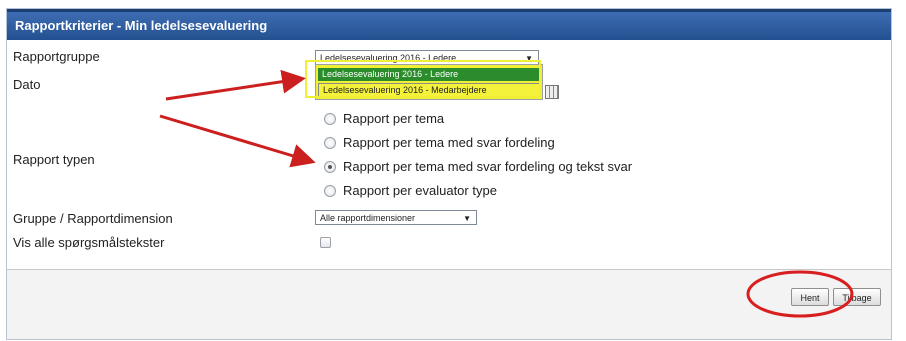 This screenshot has height=341, width=906. I want to click on radio-label-report-per-theme: Rapport per tema, so click(394, 118).